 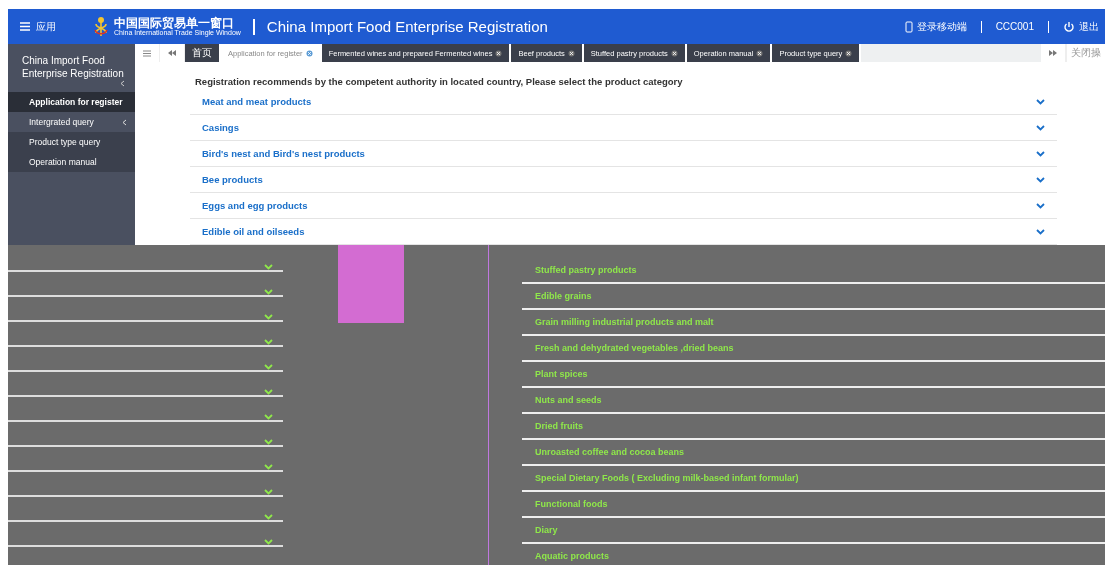 I want to click on collapse-icon, so click(x=122, y=83).